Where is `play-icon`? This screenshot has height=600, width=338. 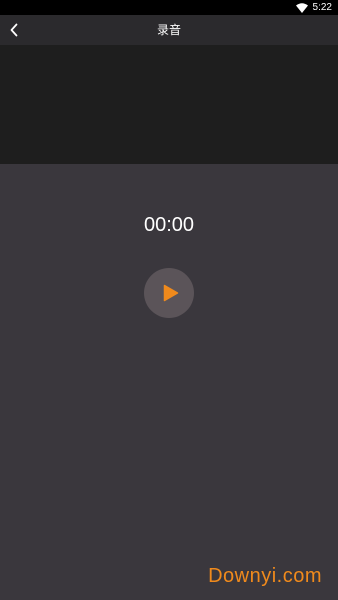 play-icon is located at coordinates (170, 293).